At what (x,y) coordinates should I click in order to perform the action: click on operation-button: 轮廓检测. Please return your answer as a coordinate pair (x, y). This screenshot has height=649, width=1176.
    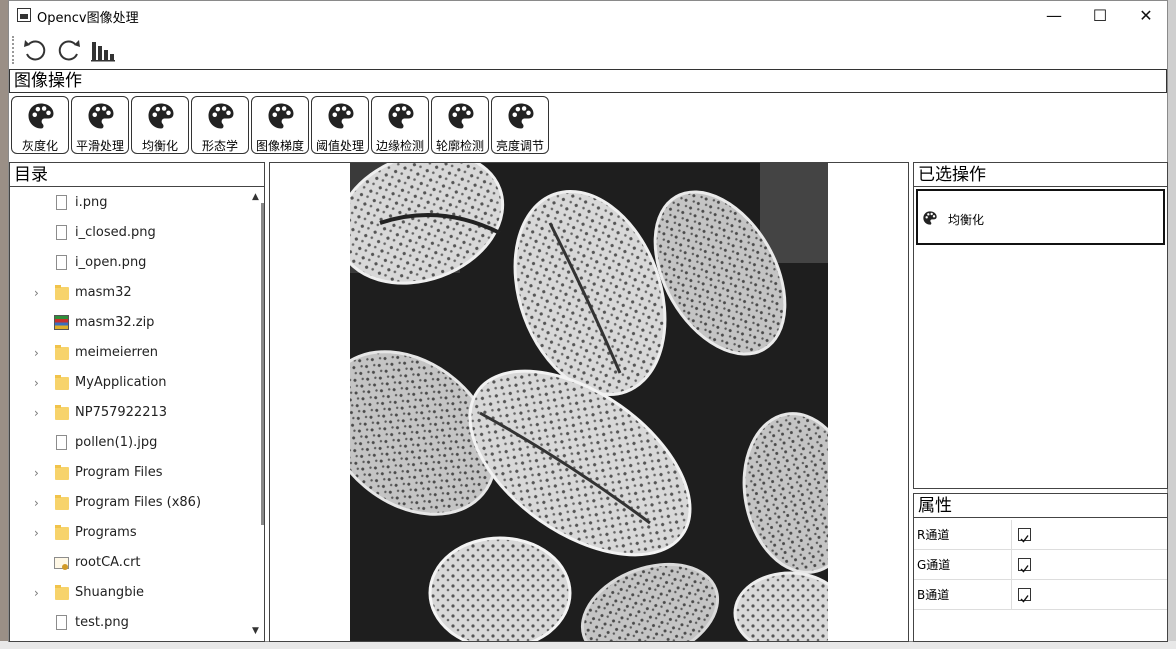
    Looking at the image, I should click on (460, 125).